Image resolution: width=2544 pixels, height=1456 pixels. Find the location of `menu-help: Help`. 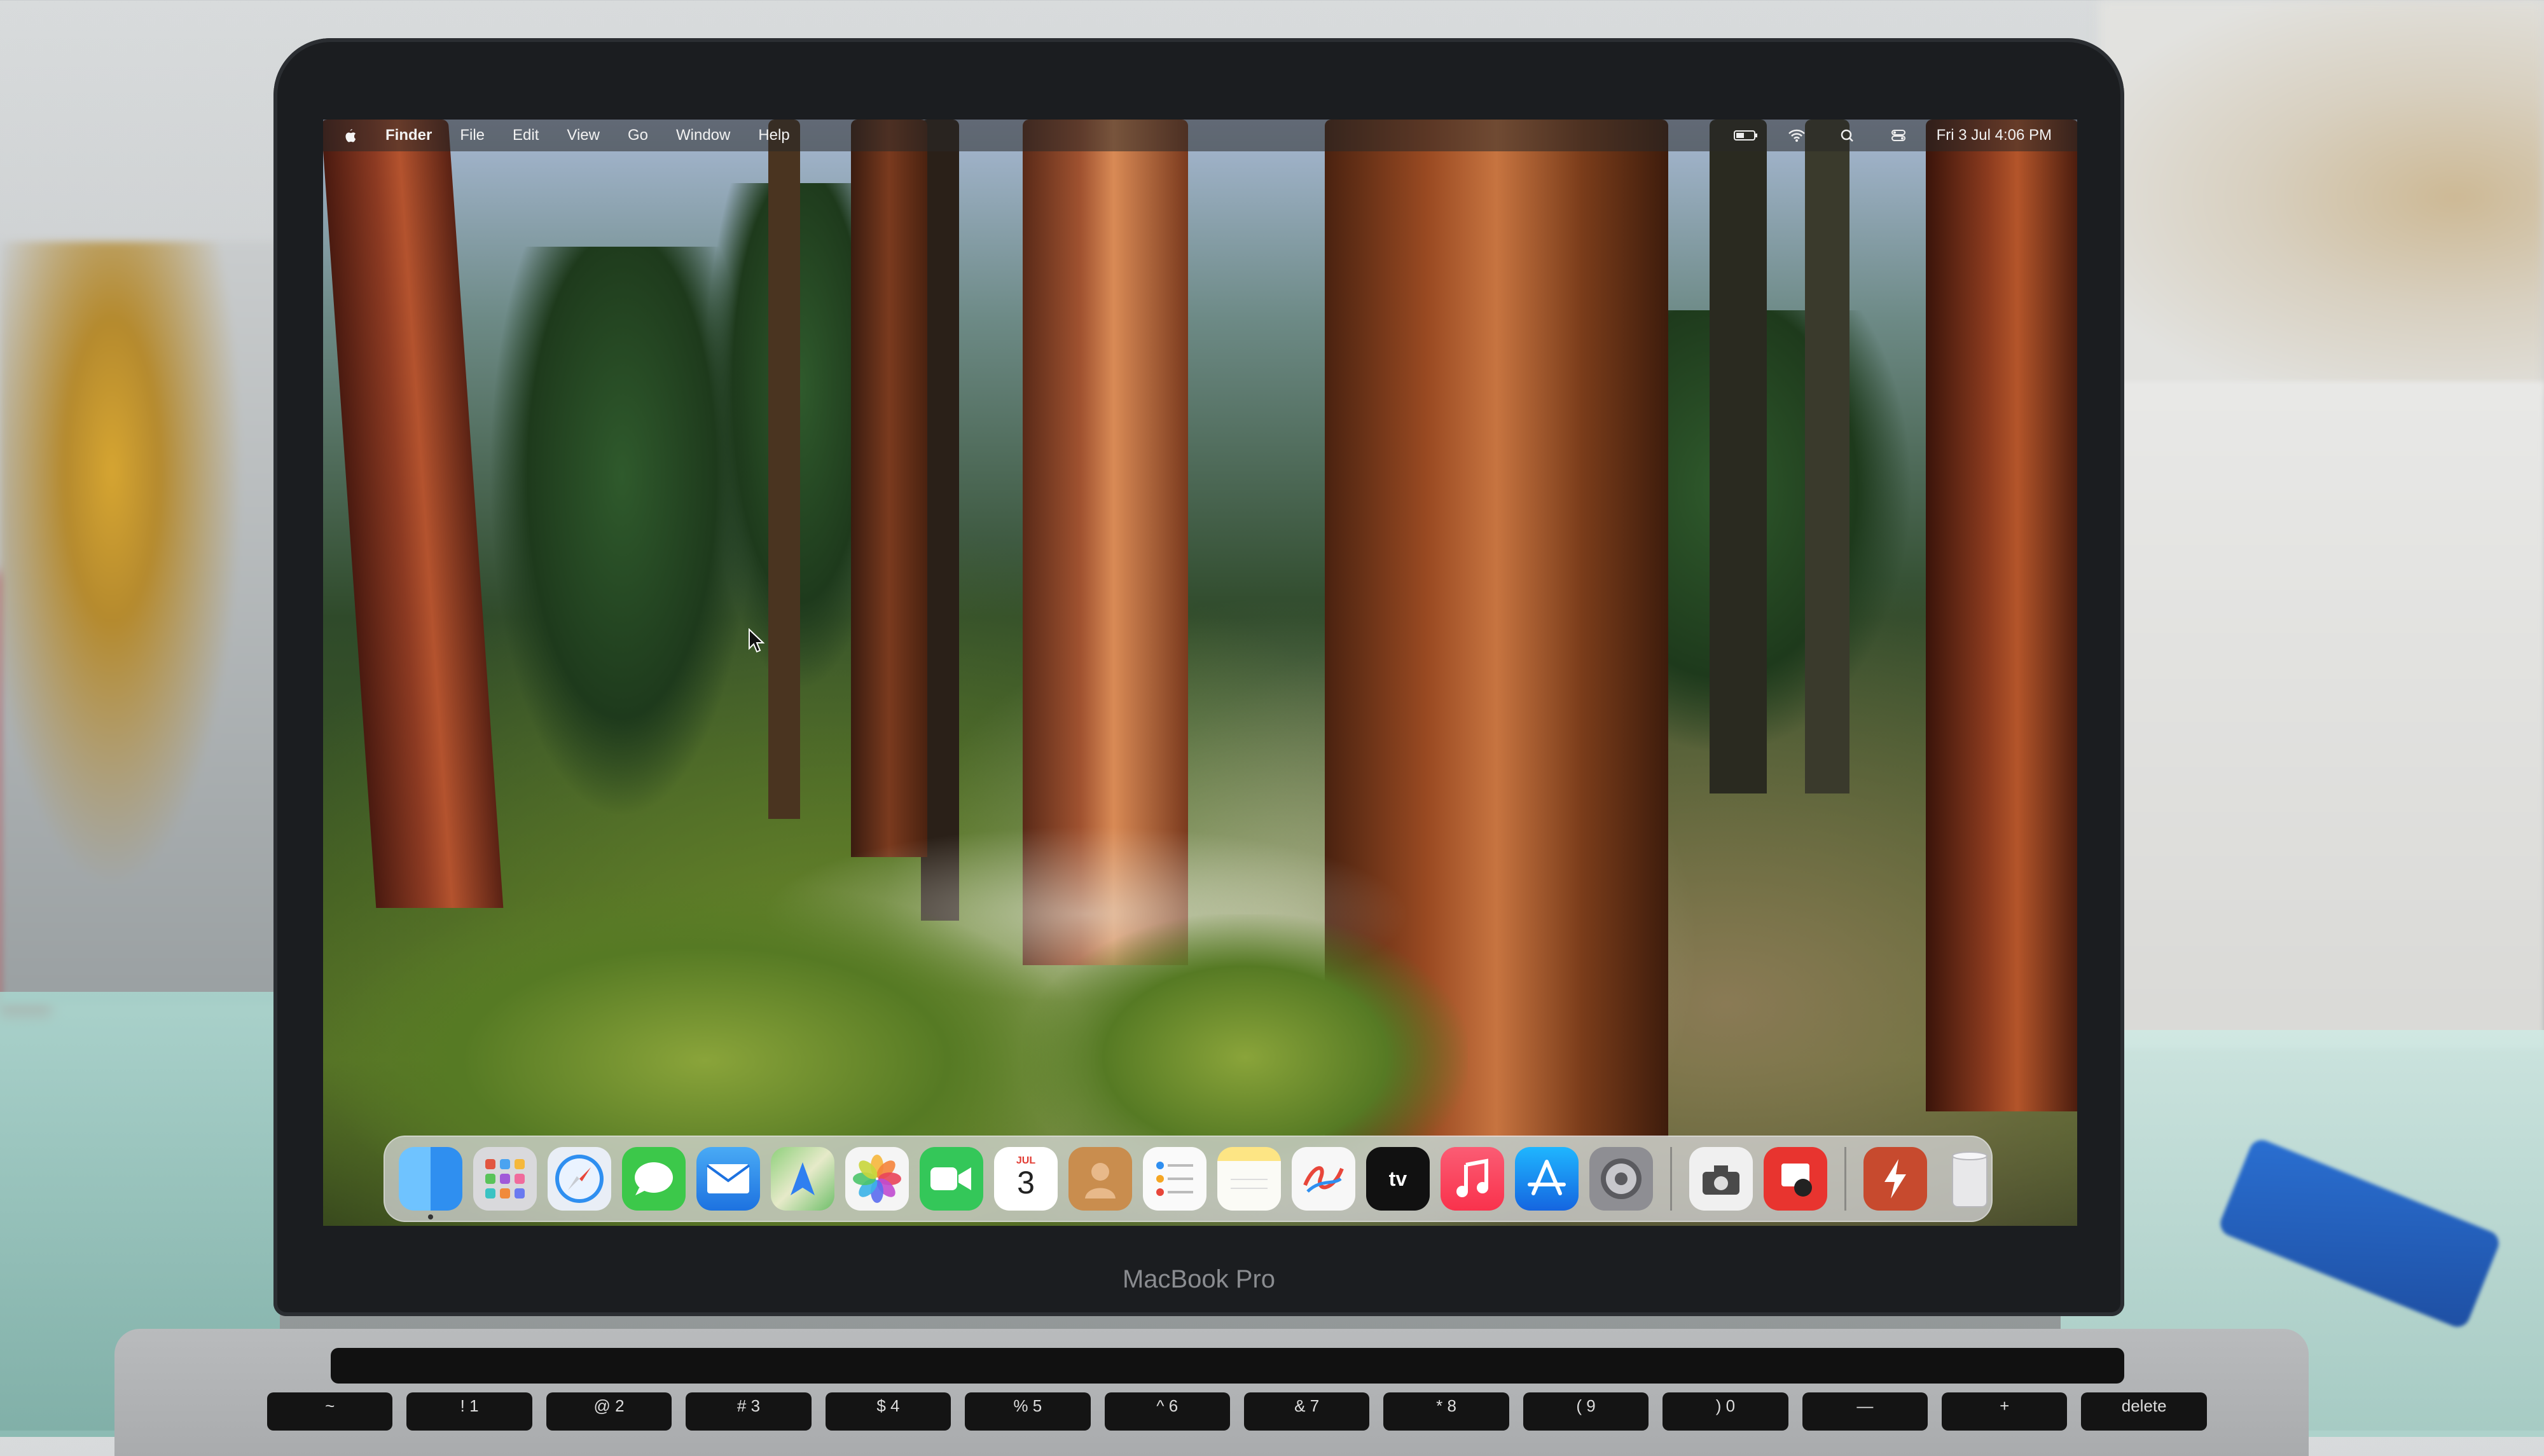

menu-help: Help is located at coordinates (773, 135).